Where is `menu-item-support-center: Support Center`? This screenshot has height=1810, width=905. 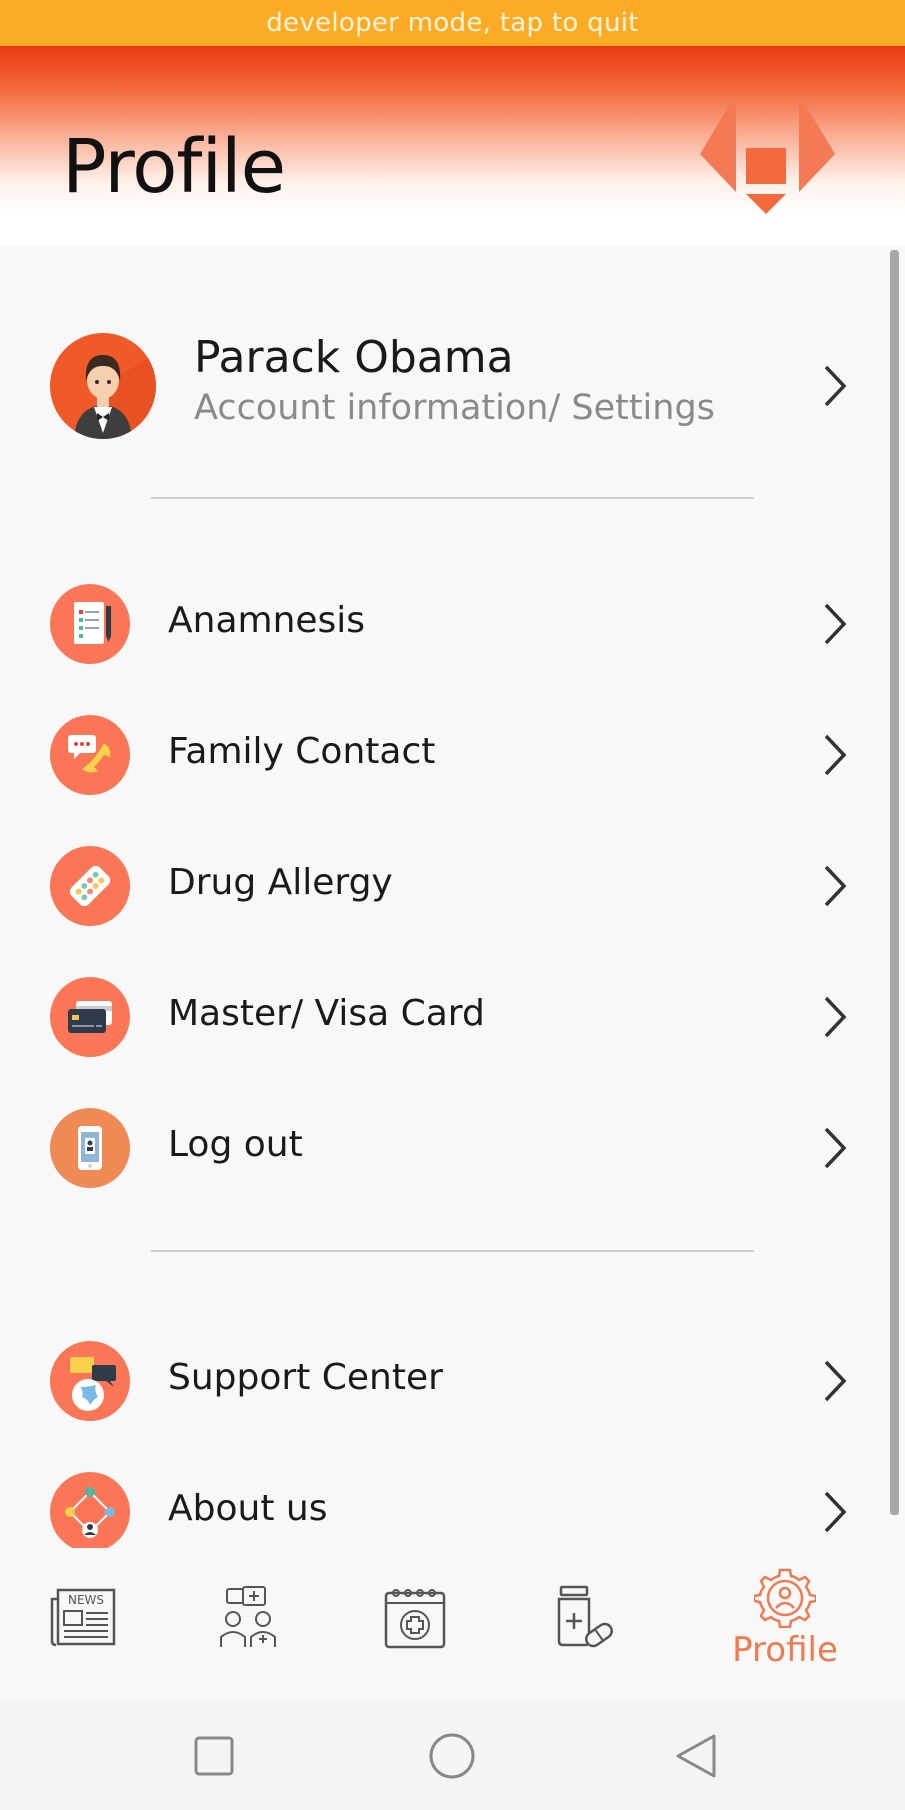 menu-item-support-center: Support Center is located at coordinates (440, 1381).